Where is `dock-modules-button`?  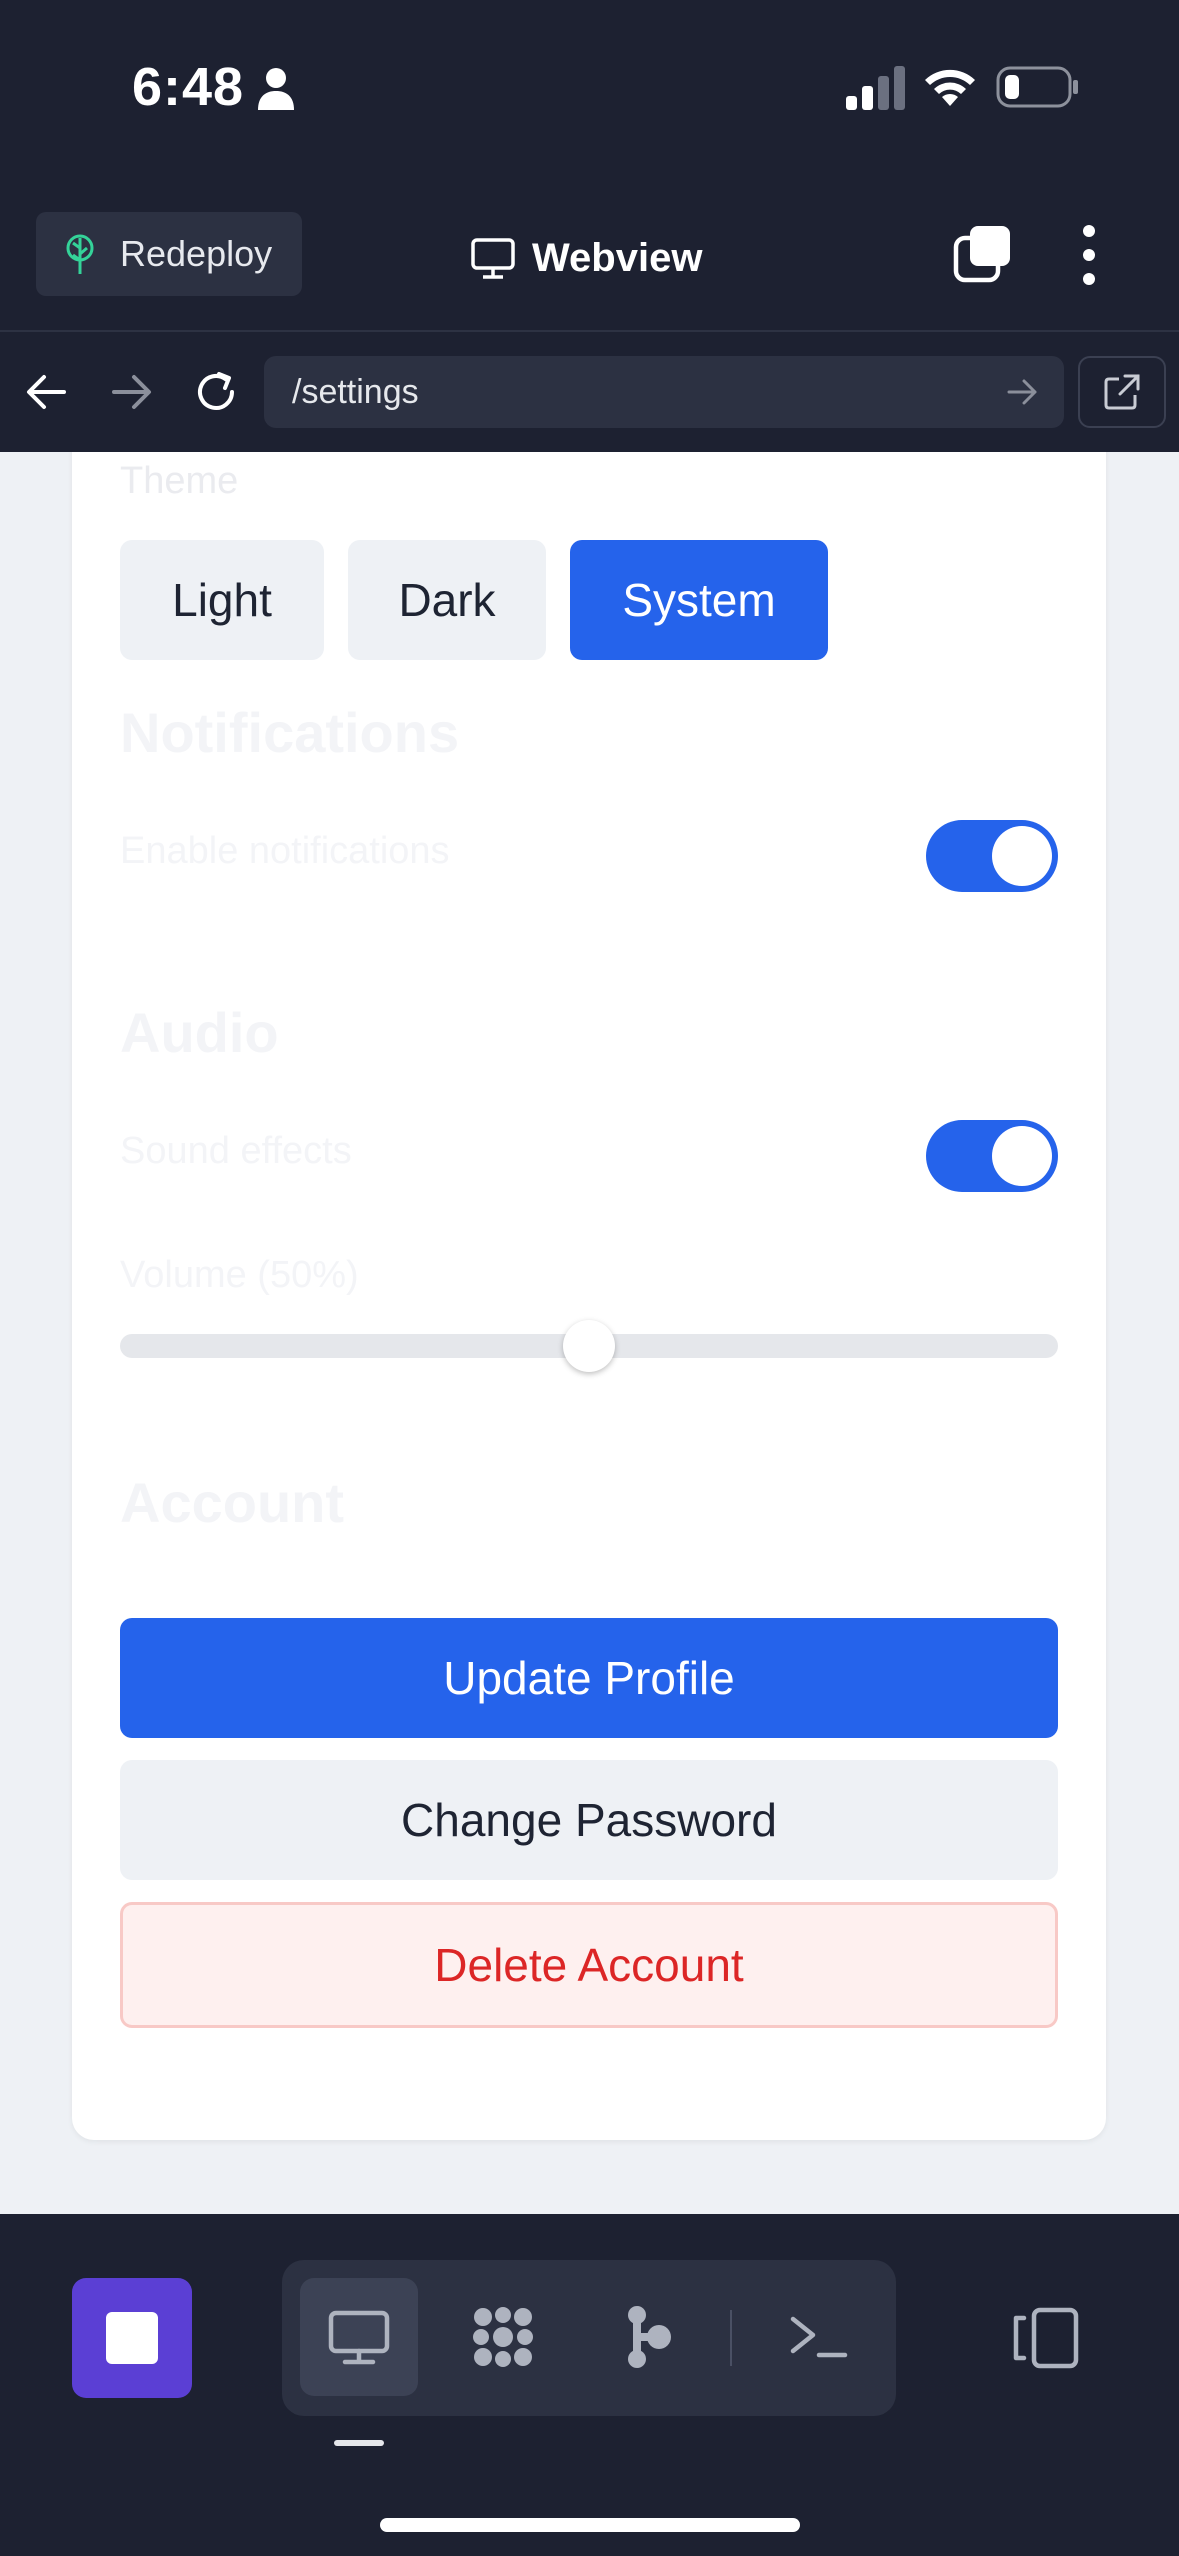 dock-modules-button is located at coordinates (503, 2337).